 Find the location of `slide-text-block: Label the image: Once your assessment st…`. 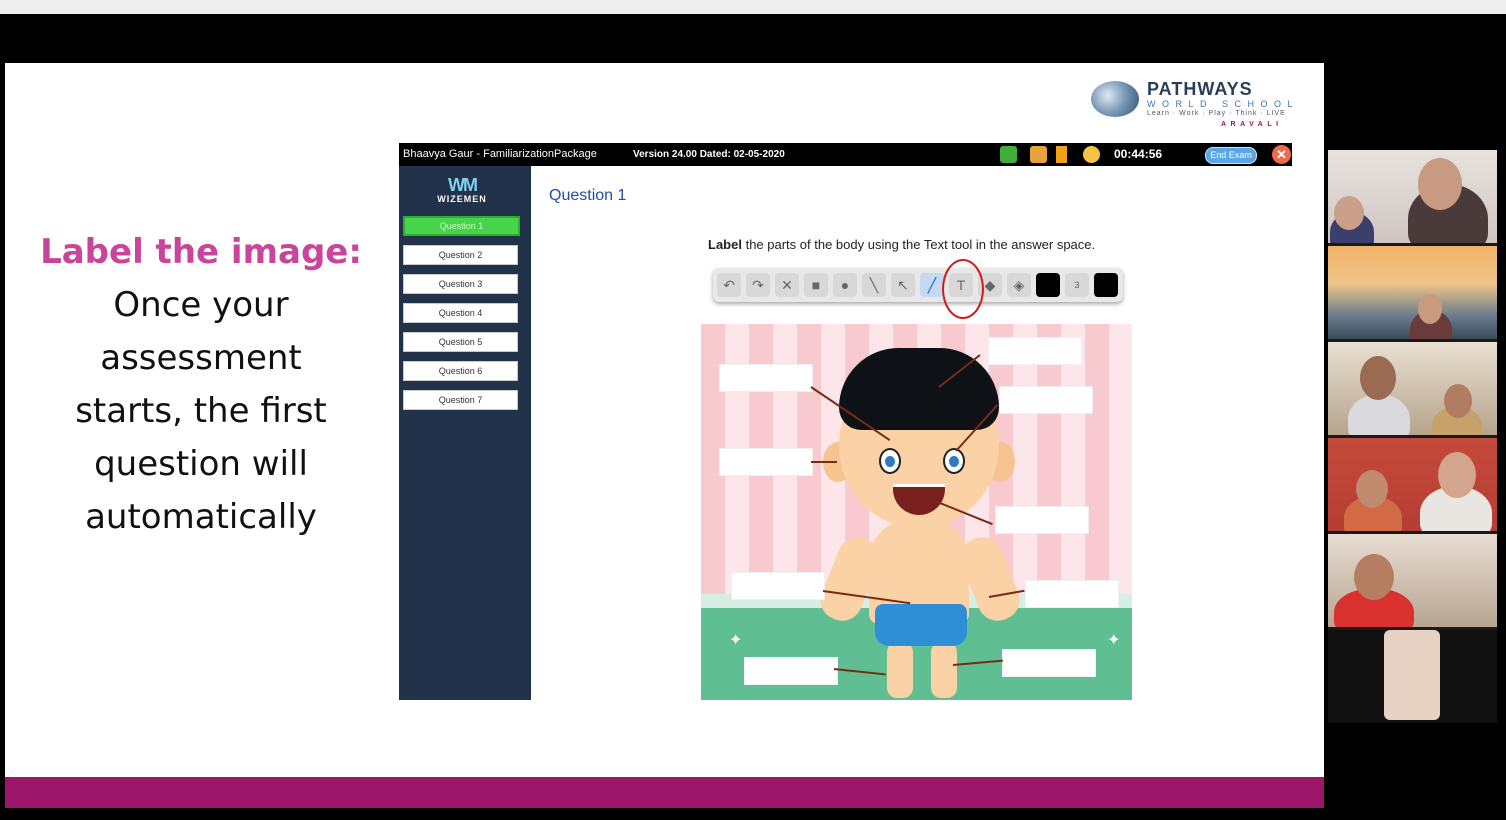

slide-text-block: Label the image: Once your assessment st… is located at coordinates (201, 385).